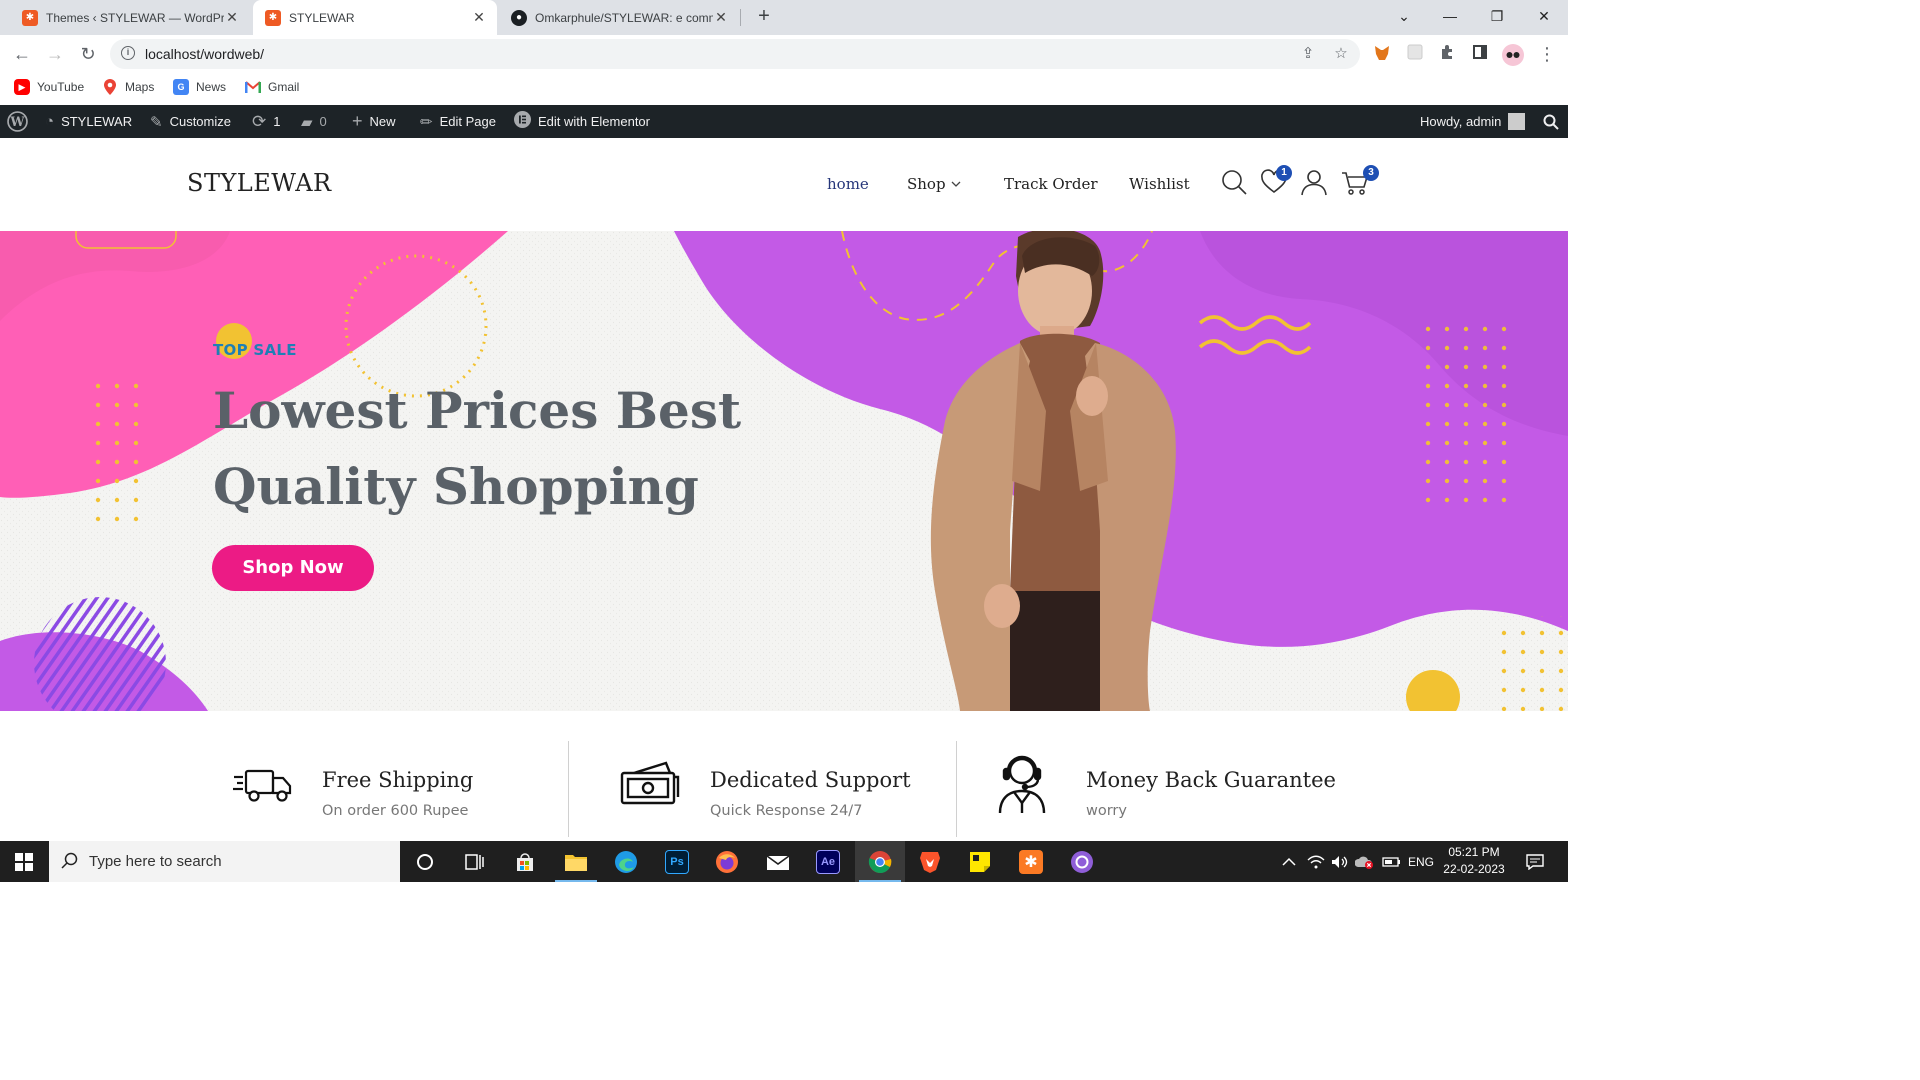 This screenshot has height=1080, width=1920. What do you see at coordinates (1308, 54) in the screenshot?
I see `share-icon: ⇪` at bounding box center [1308, 54].